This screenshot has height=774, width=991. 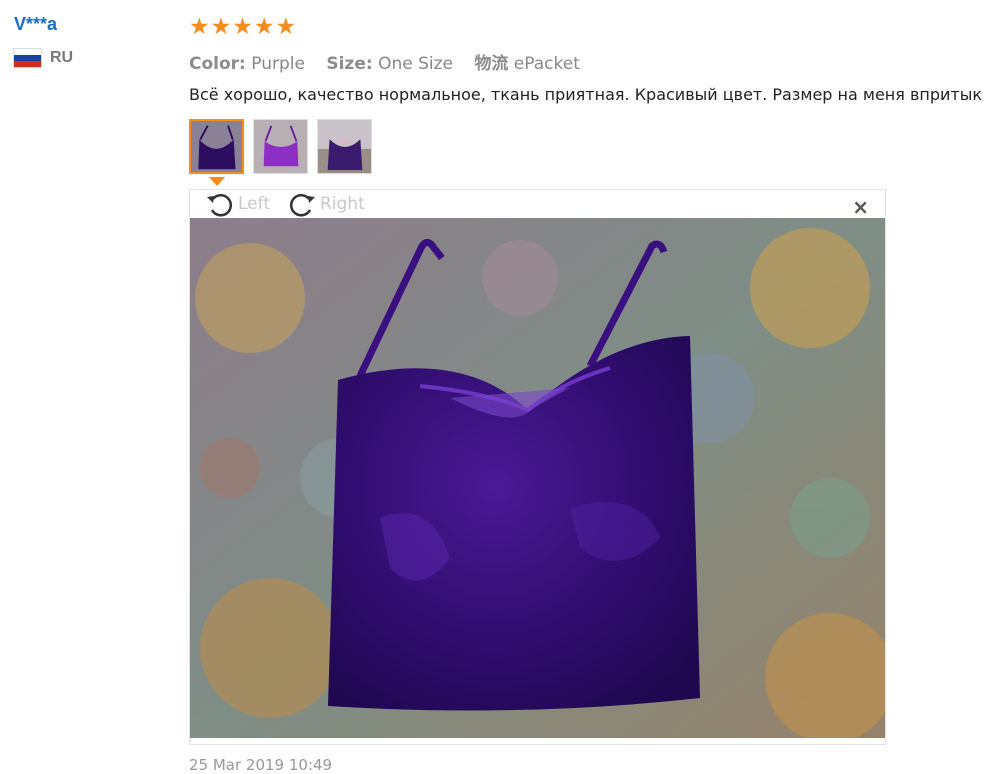 I want to click on rotate-right-button: Right, so click(x=325, y=204).